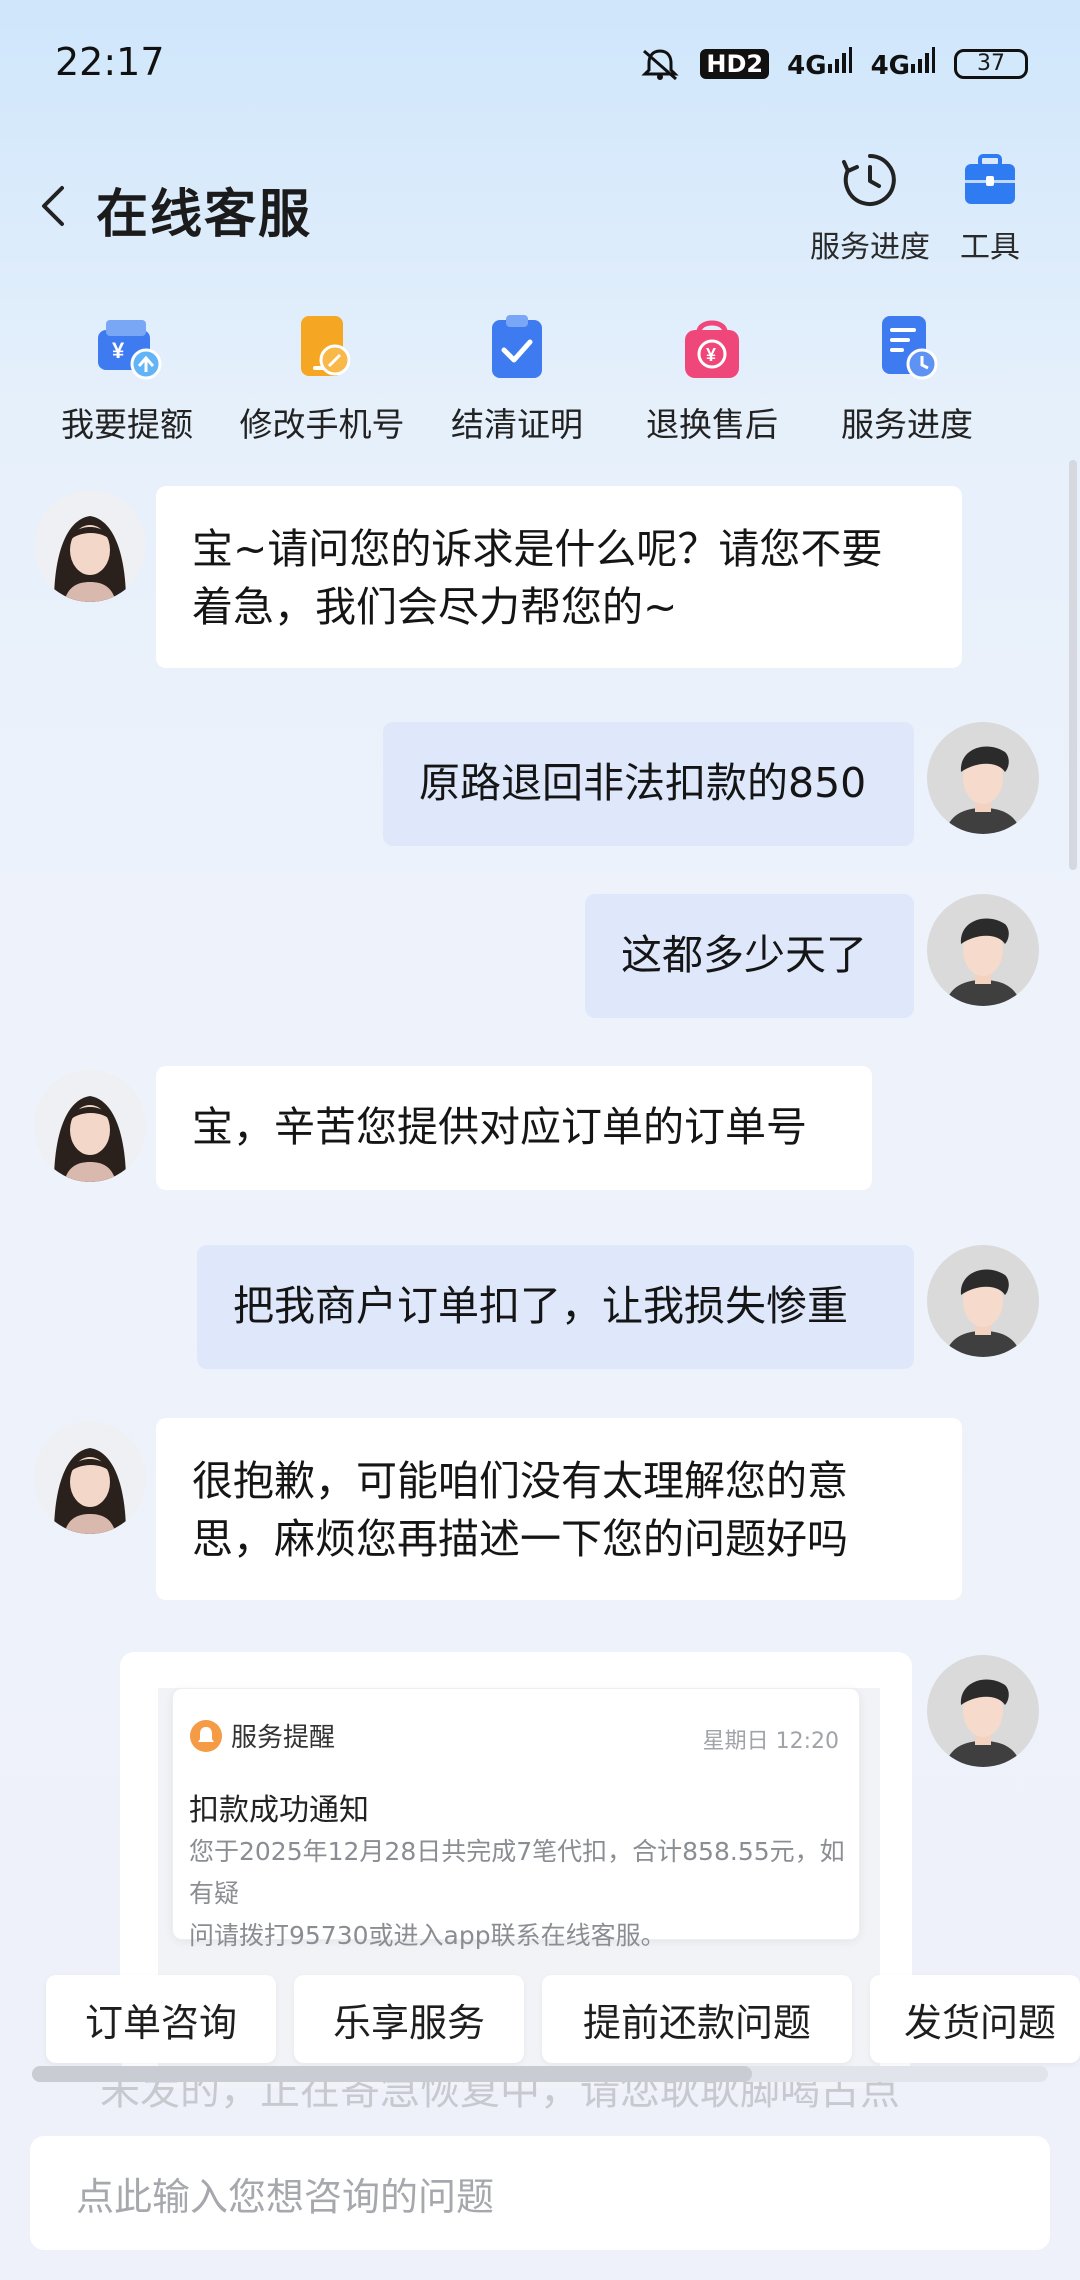 The height and width of the screenshot is (2280, 1080). I want to click on phone-edit-icon, so click(326, 346).